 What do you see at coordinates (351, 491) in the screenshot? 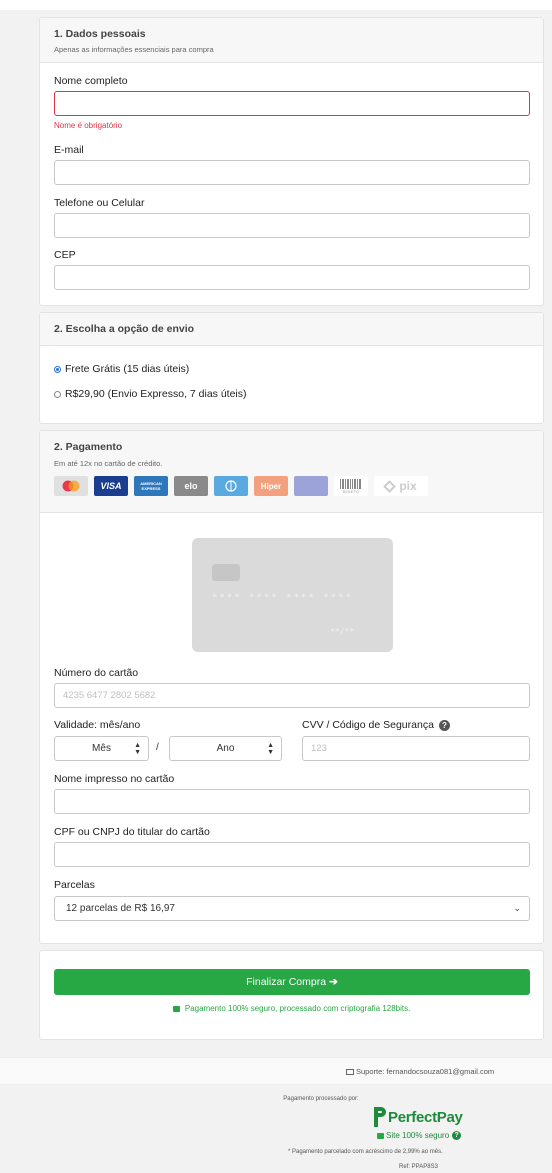
I see `boleto-label: BOLETO` at bounding box center [351, 491].